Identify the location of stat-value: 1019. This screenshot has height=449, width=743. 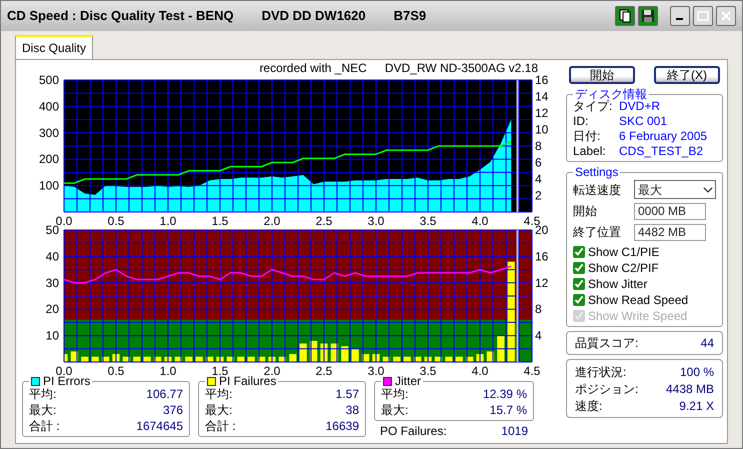
(514, 431).